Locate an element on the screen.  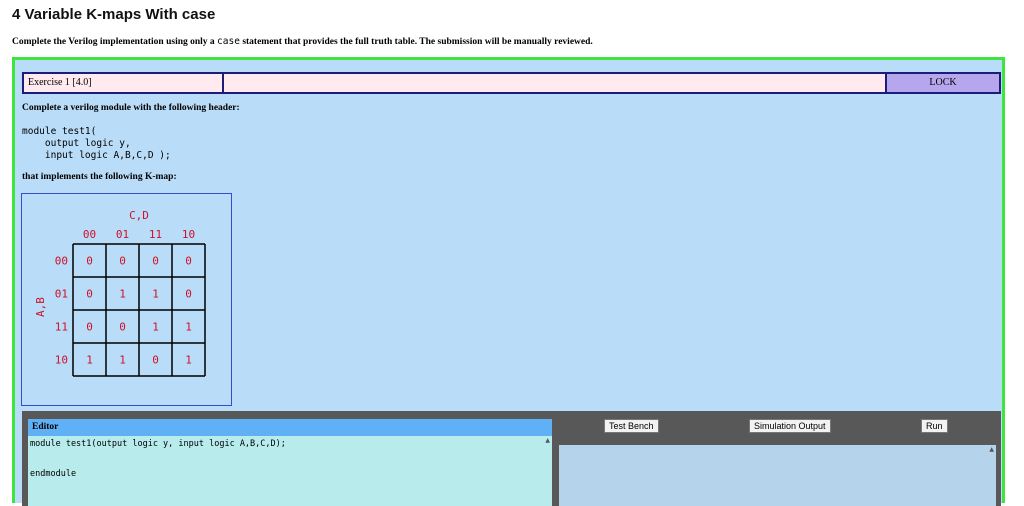
kmap-row-variable: A,B is located at coordinates (40, 307).